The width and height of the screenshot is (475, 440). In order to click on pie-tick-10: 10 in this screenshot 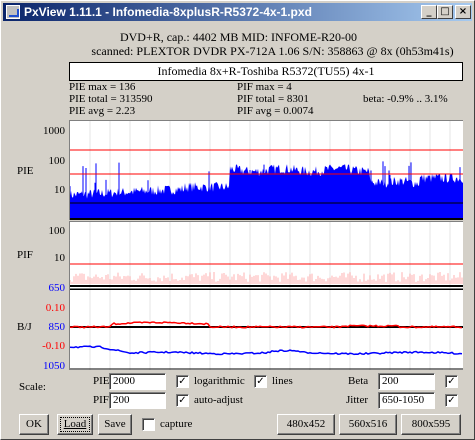, I will do `click(59, 190)`.